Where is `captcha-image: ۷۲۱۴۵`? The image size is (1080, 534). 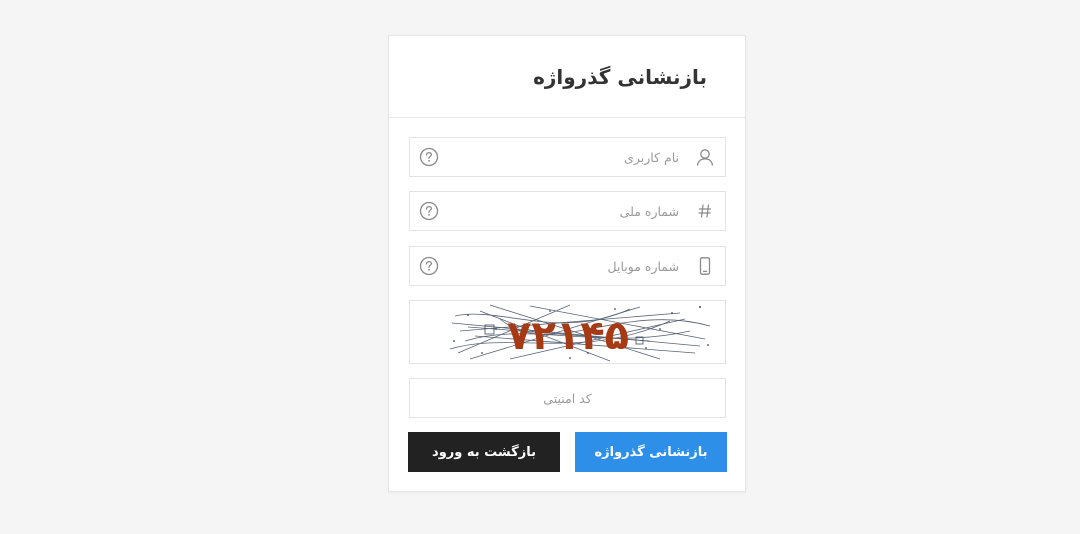
captcha-image: ۷۲۱۴۵ is located at coordinates (567, 332).